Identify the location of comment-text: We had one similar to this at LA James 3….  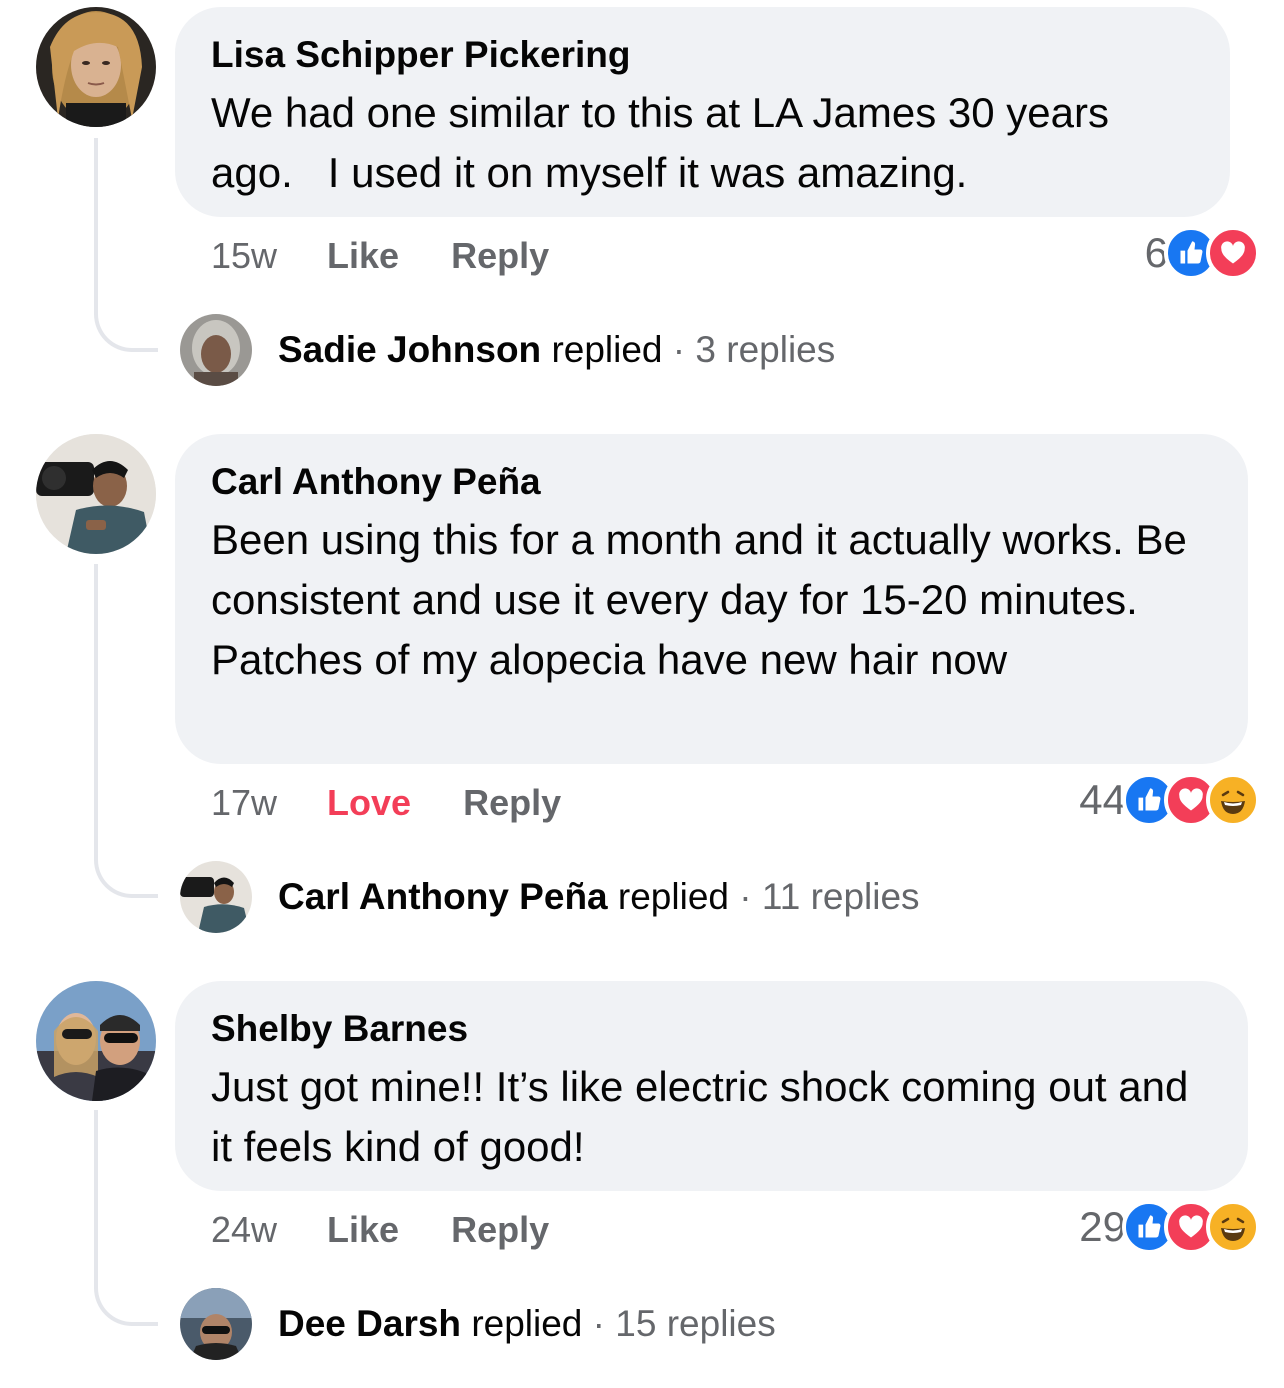
(666, 142).